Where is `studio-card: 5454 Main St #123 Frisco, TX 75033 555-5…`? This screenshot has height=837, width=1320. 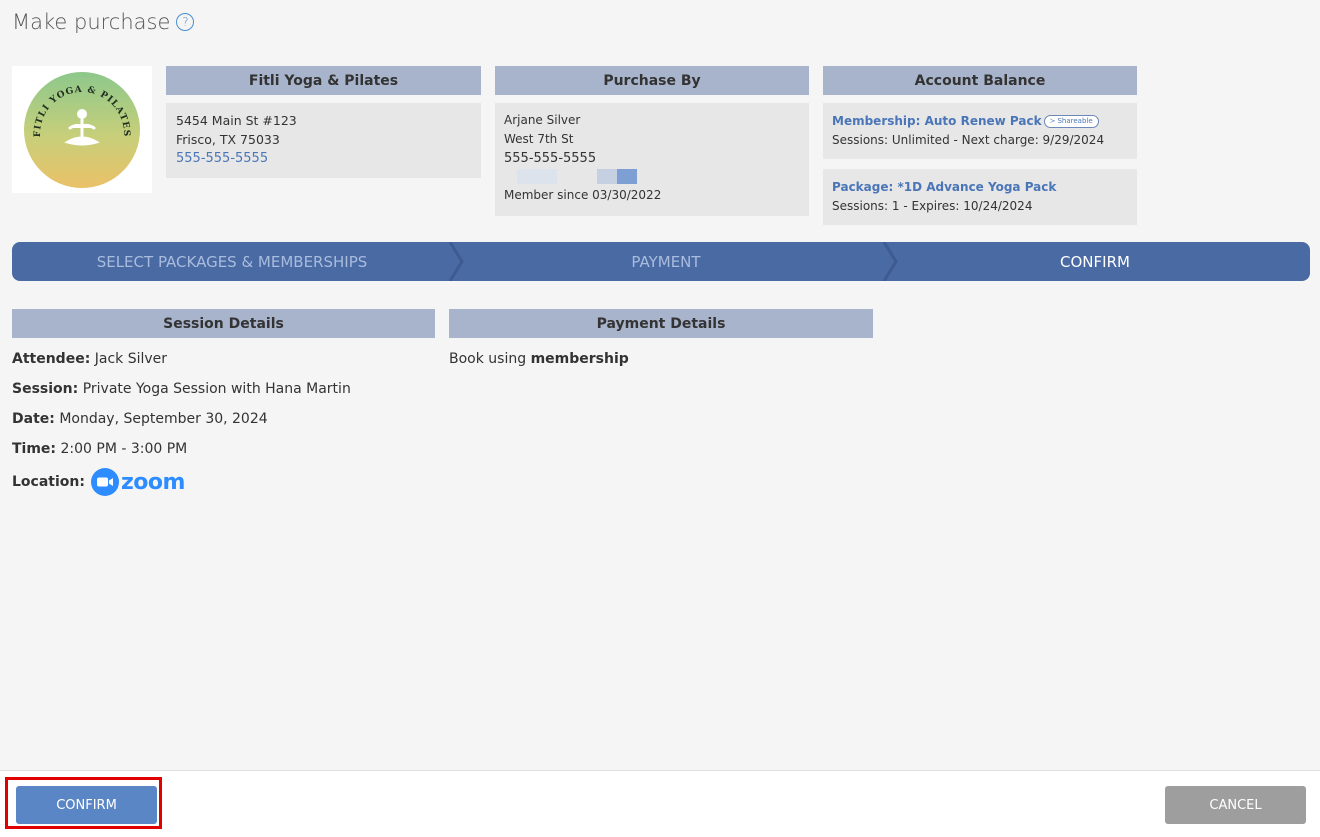
studio-card: 5454 Main St #123 Frisco, TX 75033 555-5… is located at coordinates (323, 140).